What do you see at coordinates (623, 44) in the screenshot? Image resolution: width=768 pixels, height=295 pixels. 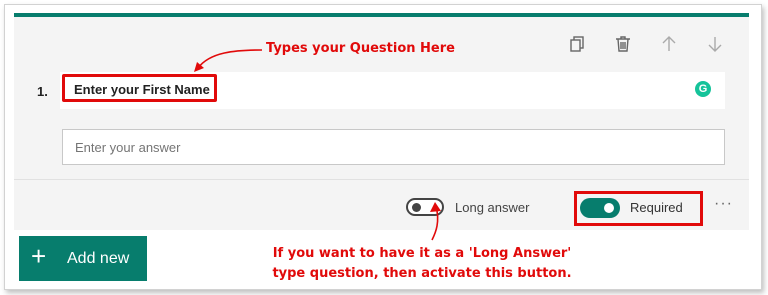 I see `delete-icon` at bounding box center [623, 44].